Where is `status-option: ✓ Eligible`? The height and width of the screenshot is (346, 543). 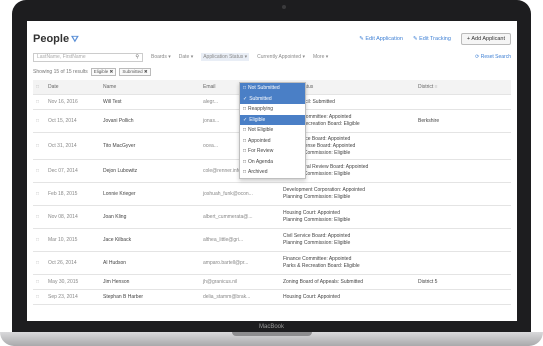
status-option: ✓ Eligible is located at coordinates (272, 119).